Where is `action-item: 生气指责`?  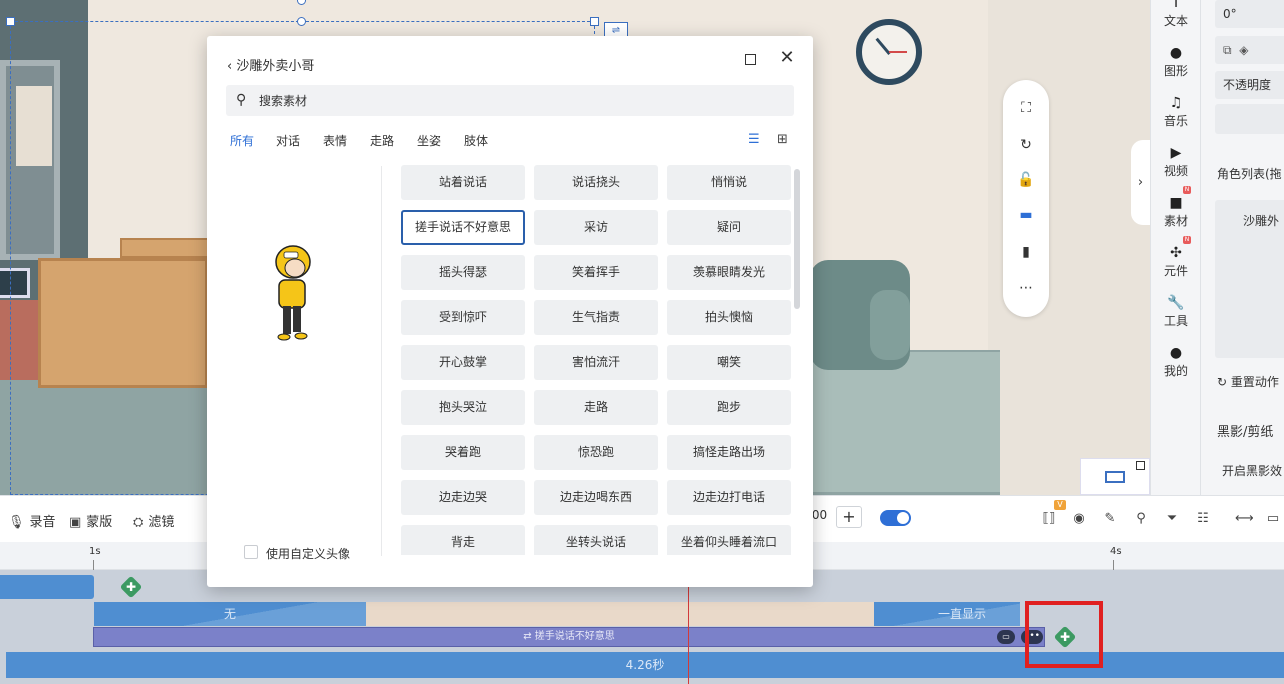 action-item: 生气指责 is located at coordinates (596, 317).